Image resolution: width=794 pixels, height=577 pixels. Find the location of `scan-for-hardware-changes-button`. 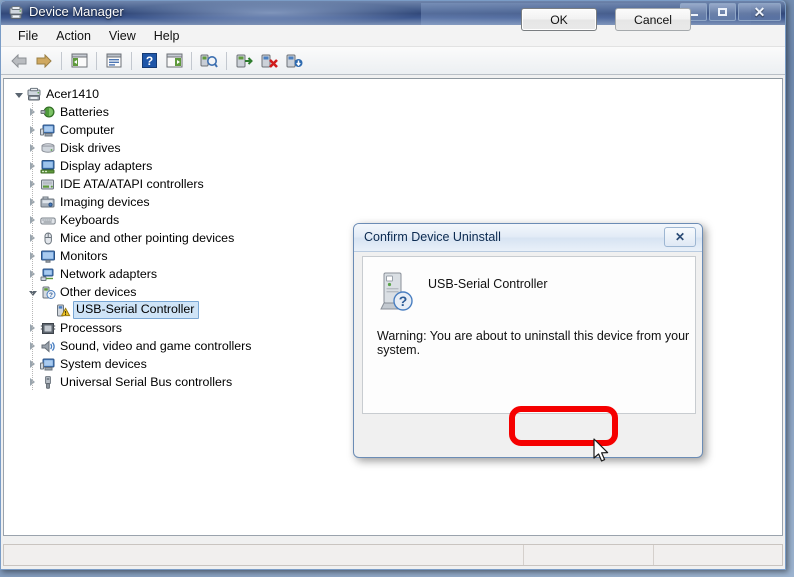

scan-for-hardware-changes-button is located at coordinates (209, 61).